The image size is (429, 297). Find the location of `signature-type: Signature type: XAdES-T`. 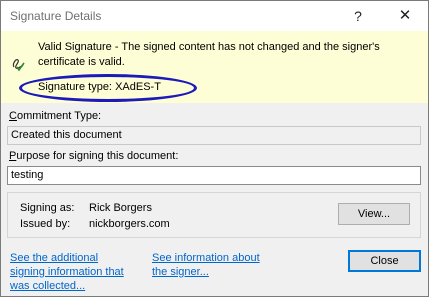

signature-type: Signature type: XAdES-T is located at coordinates (99, 87).